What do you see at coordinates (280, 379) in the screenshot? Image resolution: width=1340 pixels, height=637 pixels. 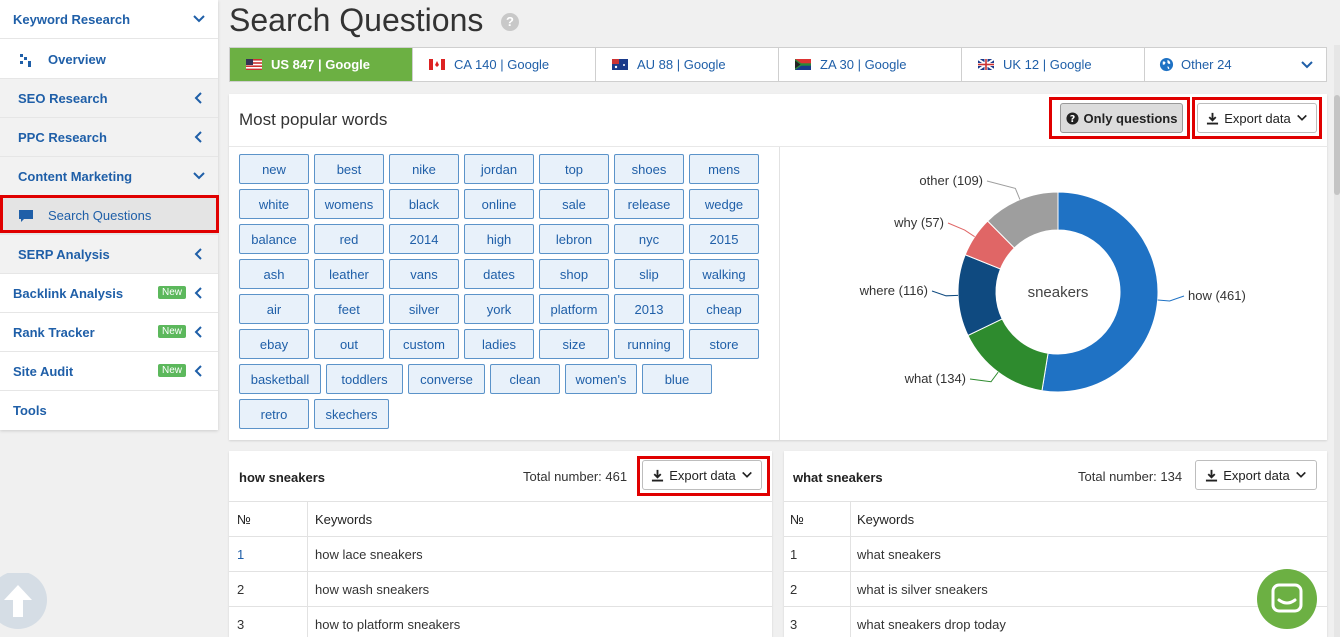 I see `word-chip-basketball: basketball` at bounding box center [280, 379].